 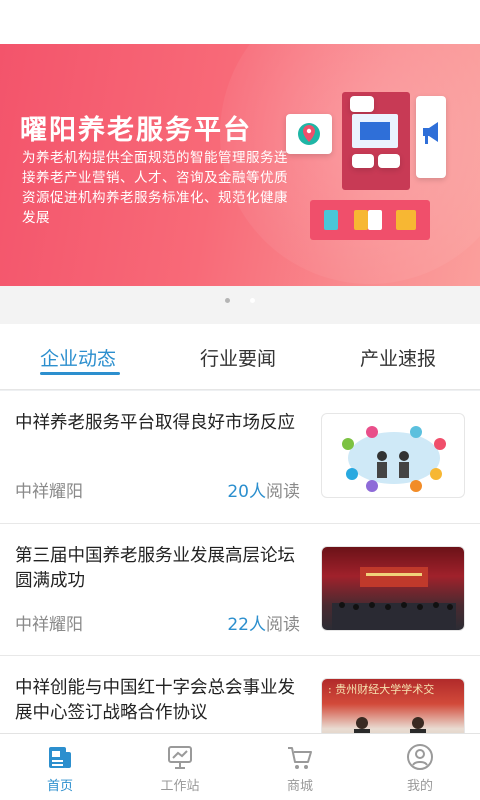 I want to click on documents-tray-icon, so click(x=370, y=220).